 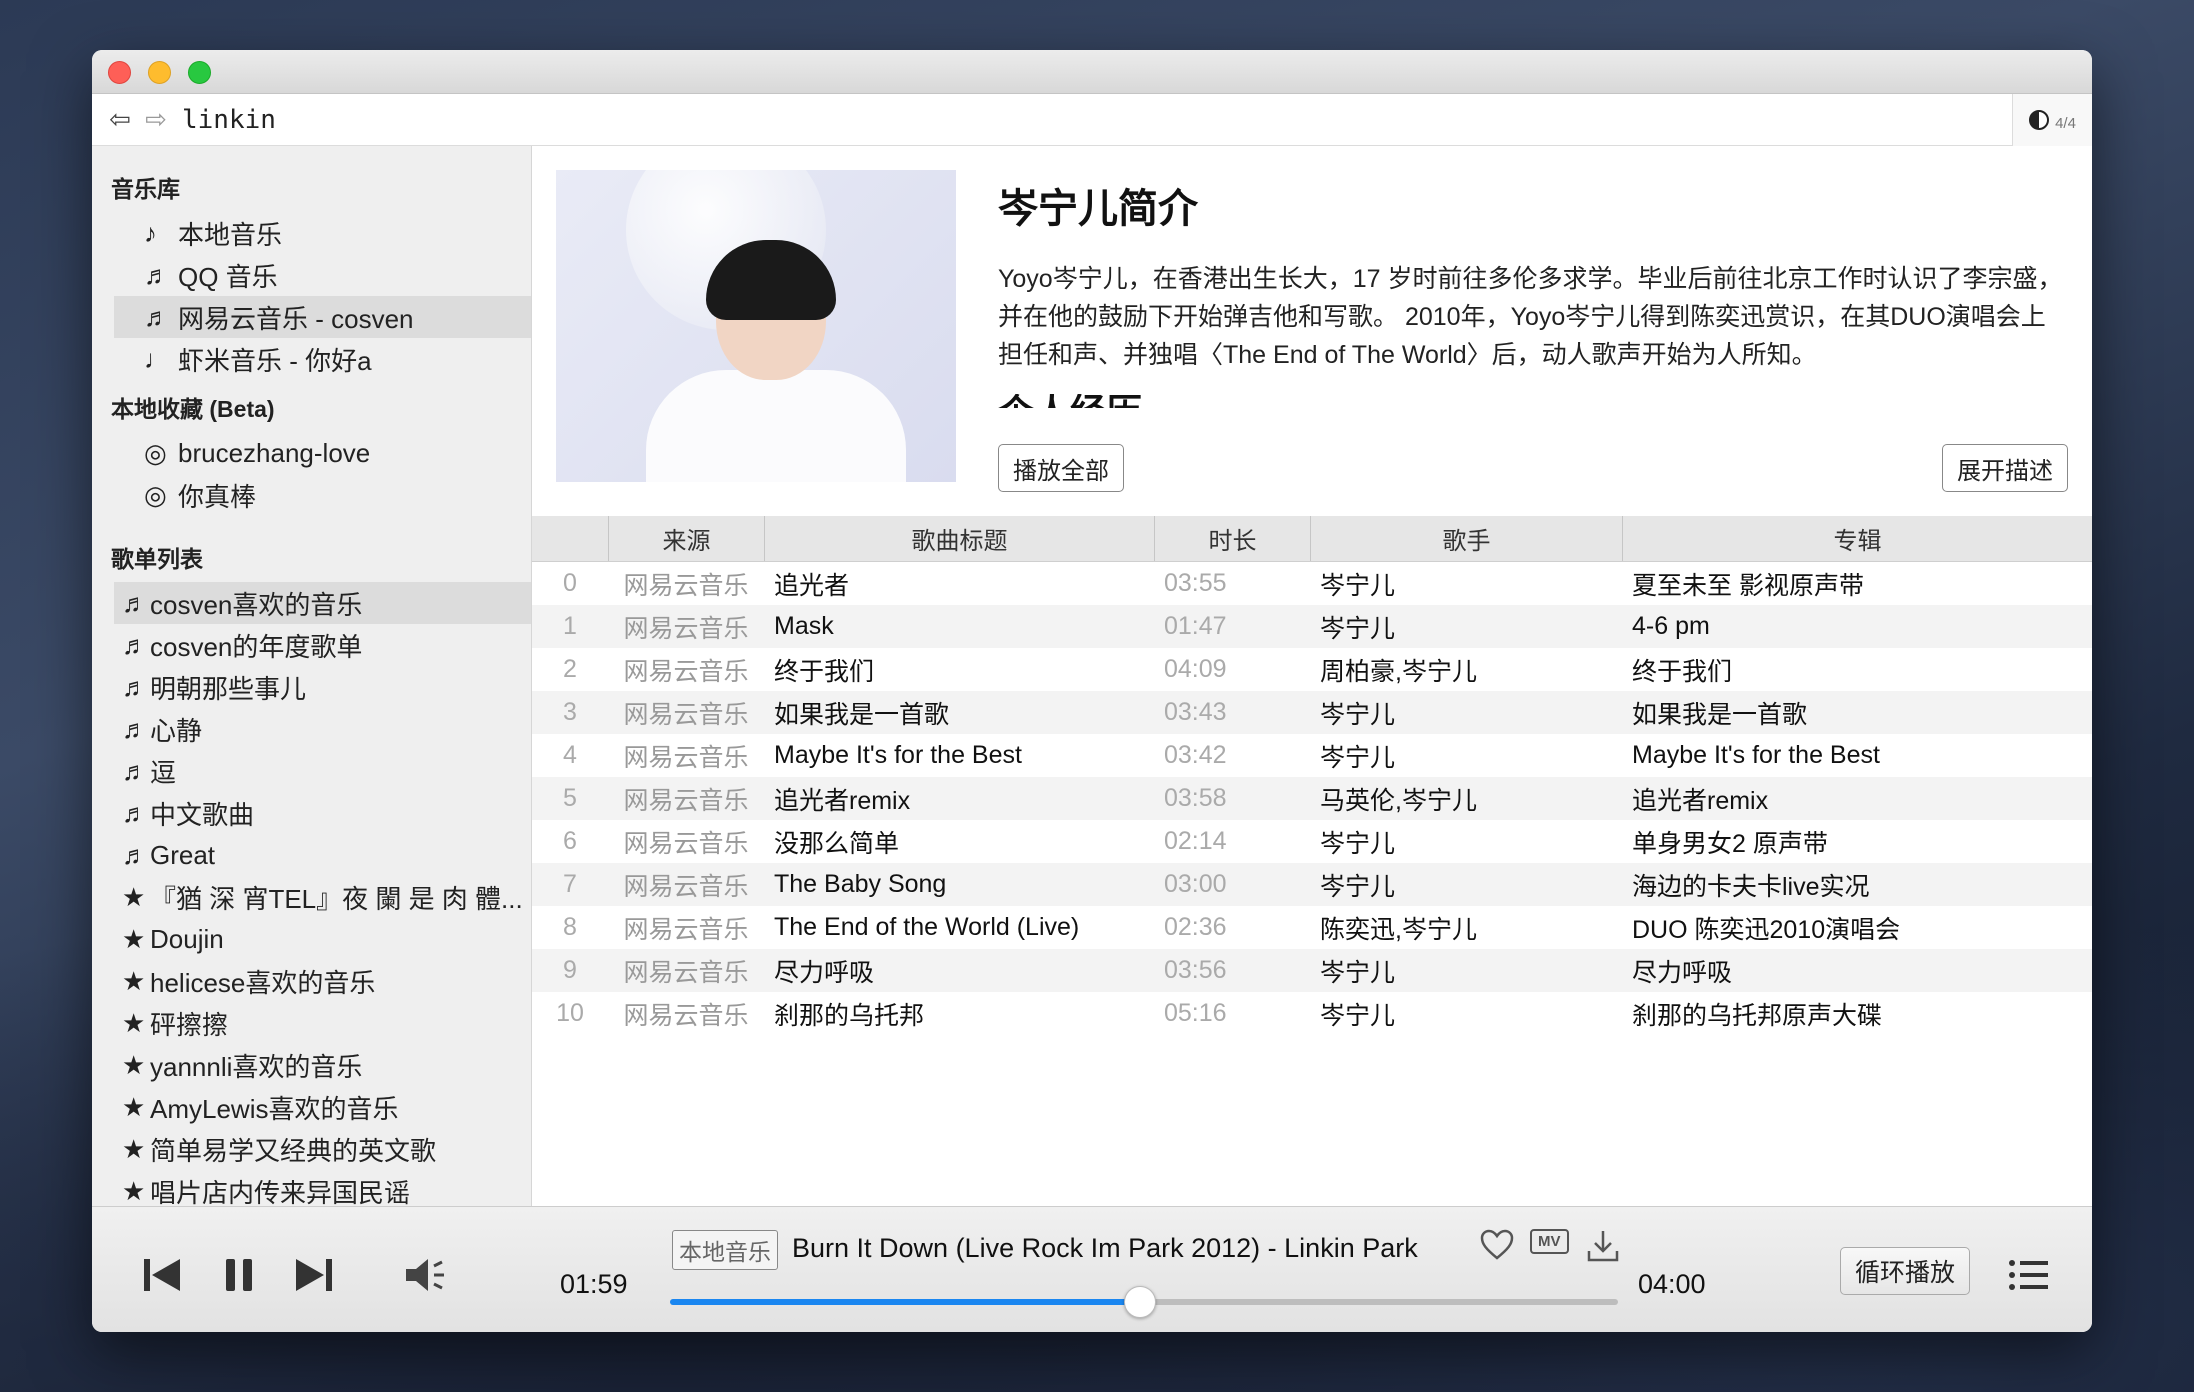 I want to click on cell-title: 追光者remix, so click(x=959, y=799).